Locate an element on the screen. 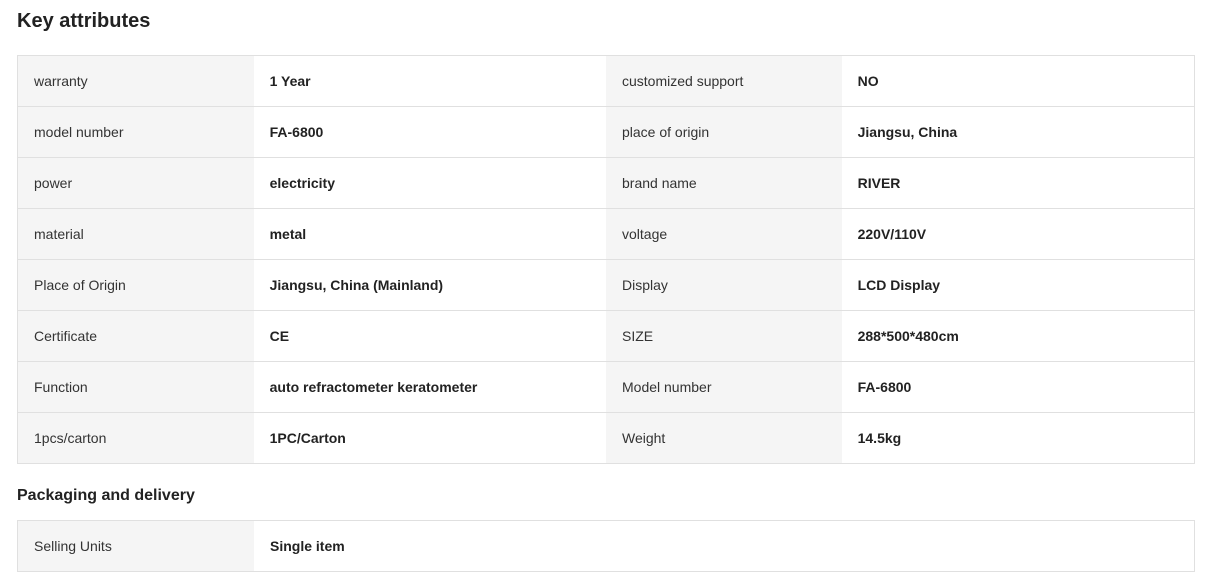  attribute-label: brand name is located at coordinates (724, 183).